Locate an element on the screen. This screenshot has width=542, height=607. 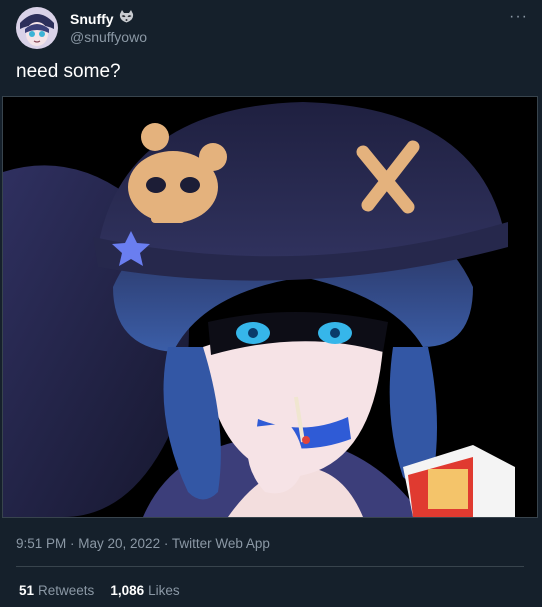
retweets-stat: 51 Retweets is located at coordinates (56, 590).